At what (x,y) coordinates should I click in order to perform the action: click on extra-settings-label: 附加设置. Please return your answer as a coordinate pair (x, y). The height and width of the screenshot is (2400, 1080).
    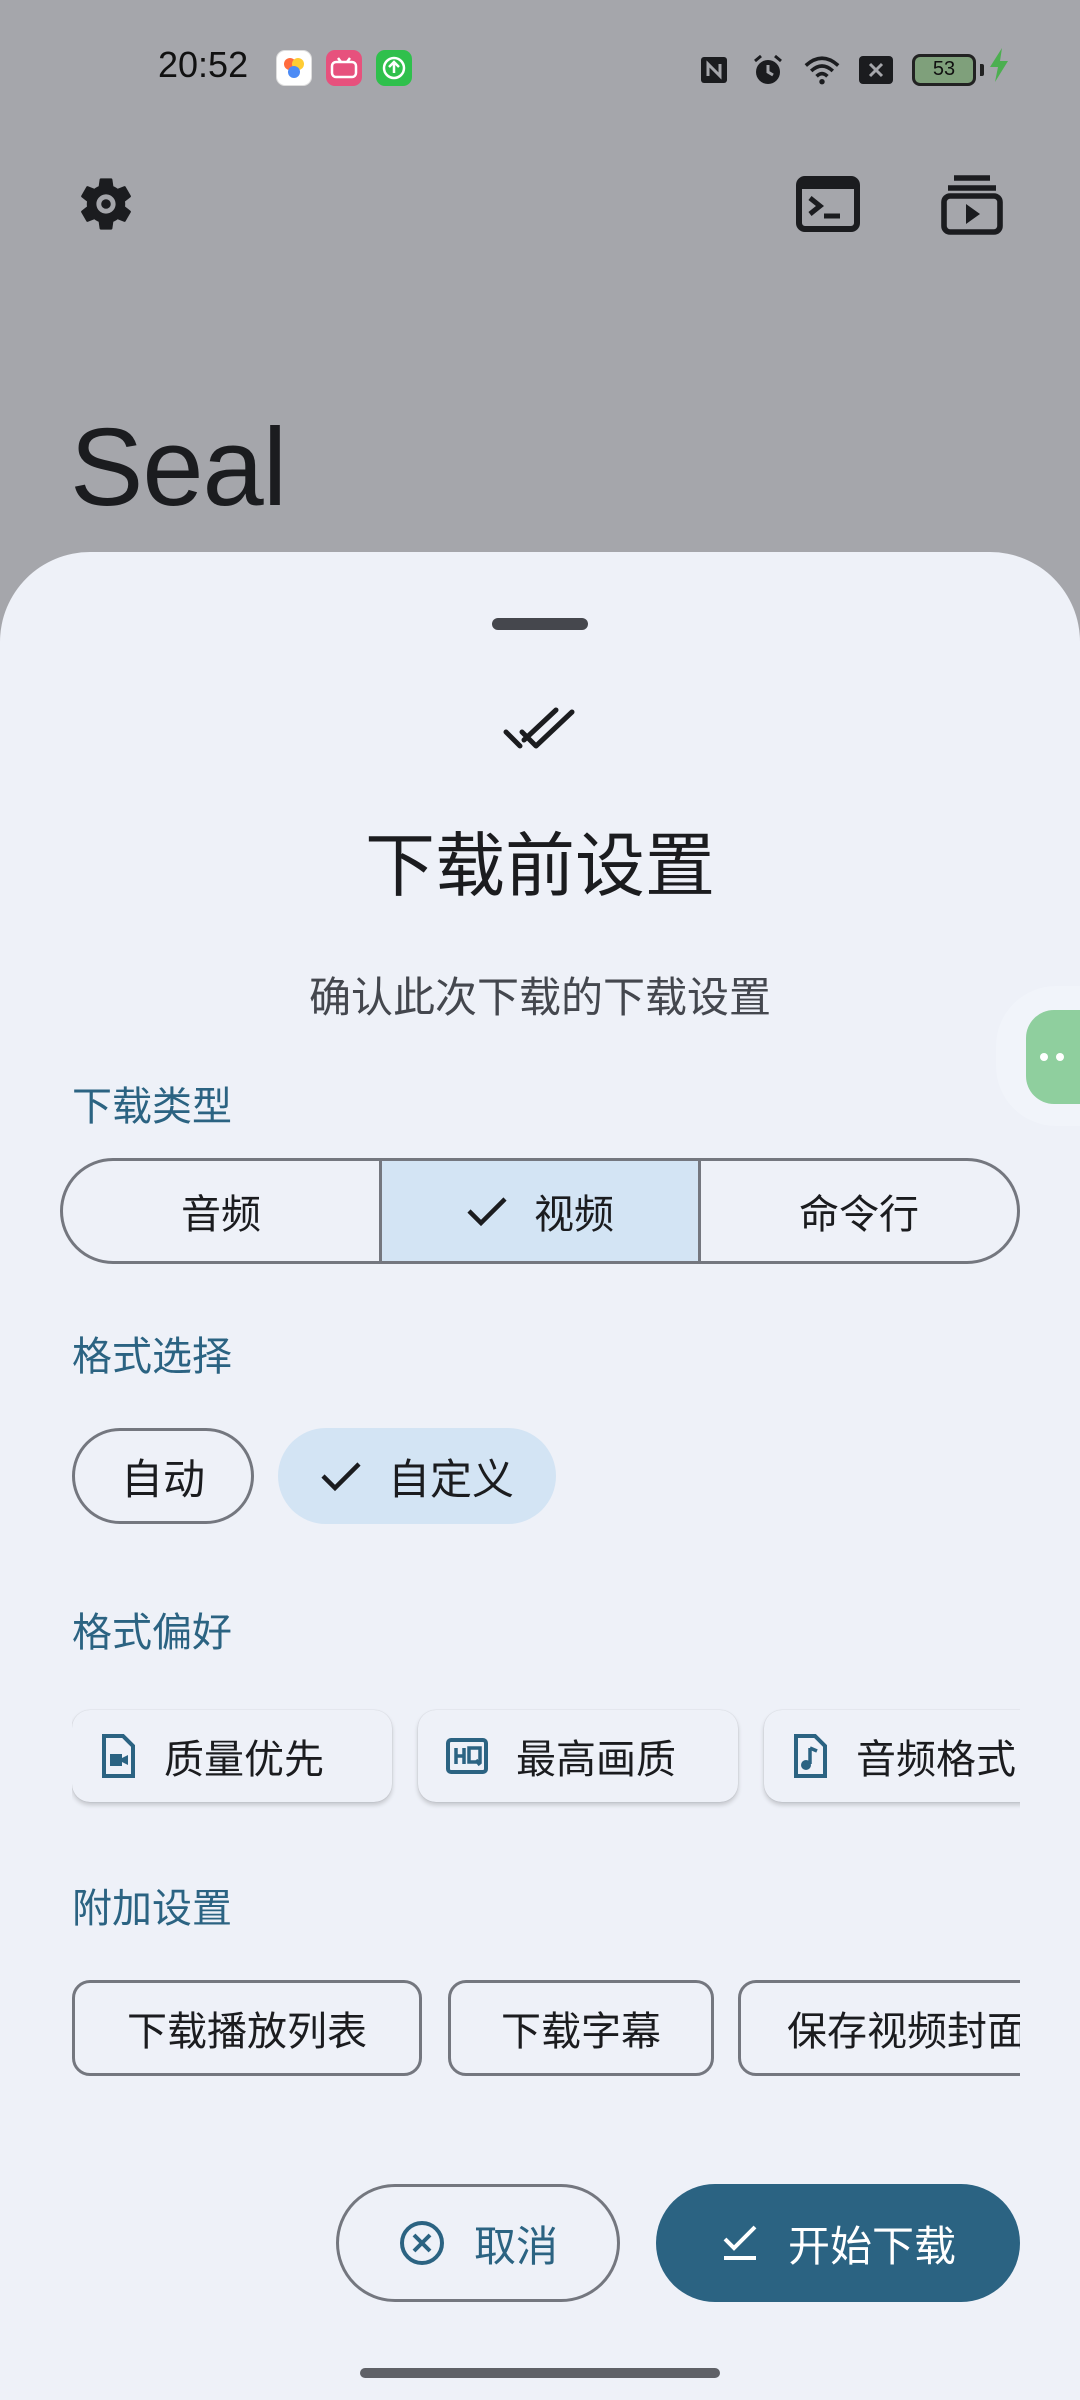
    Looking at the image, I should click on (152, 1909).